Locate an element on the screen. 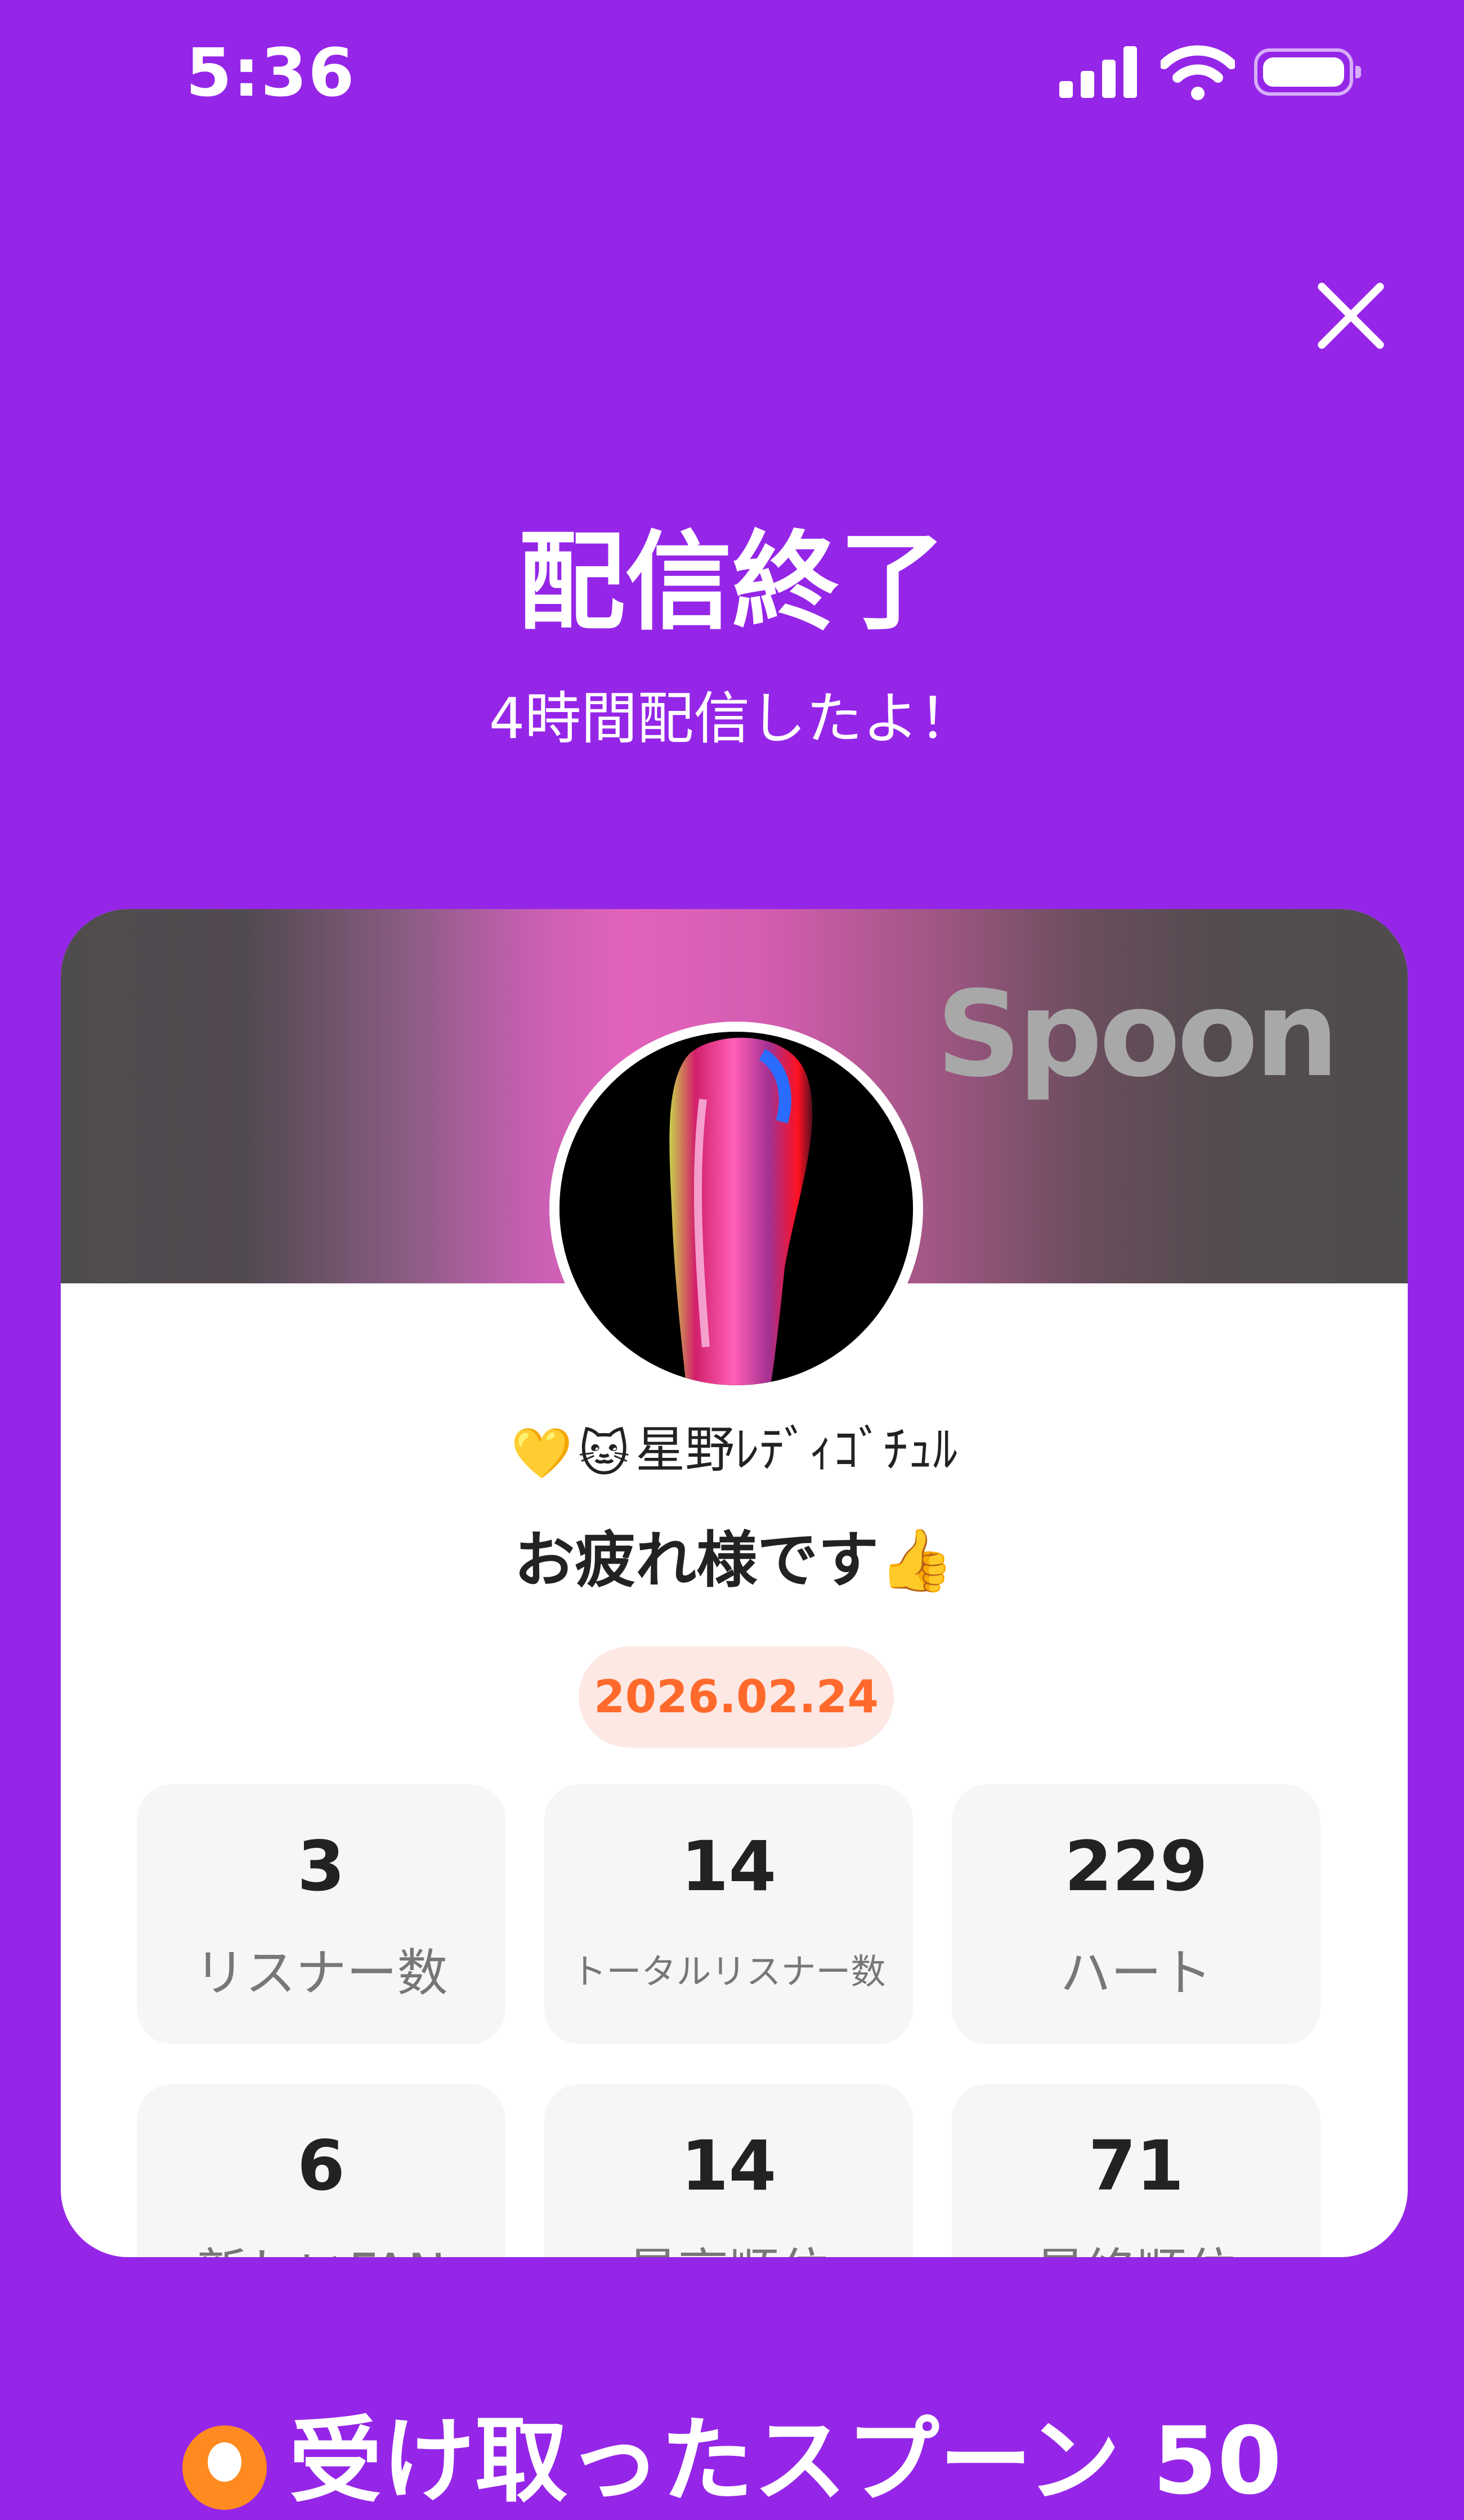  spoon-logo: Spoon is located at coordinates (1137, 1034).